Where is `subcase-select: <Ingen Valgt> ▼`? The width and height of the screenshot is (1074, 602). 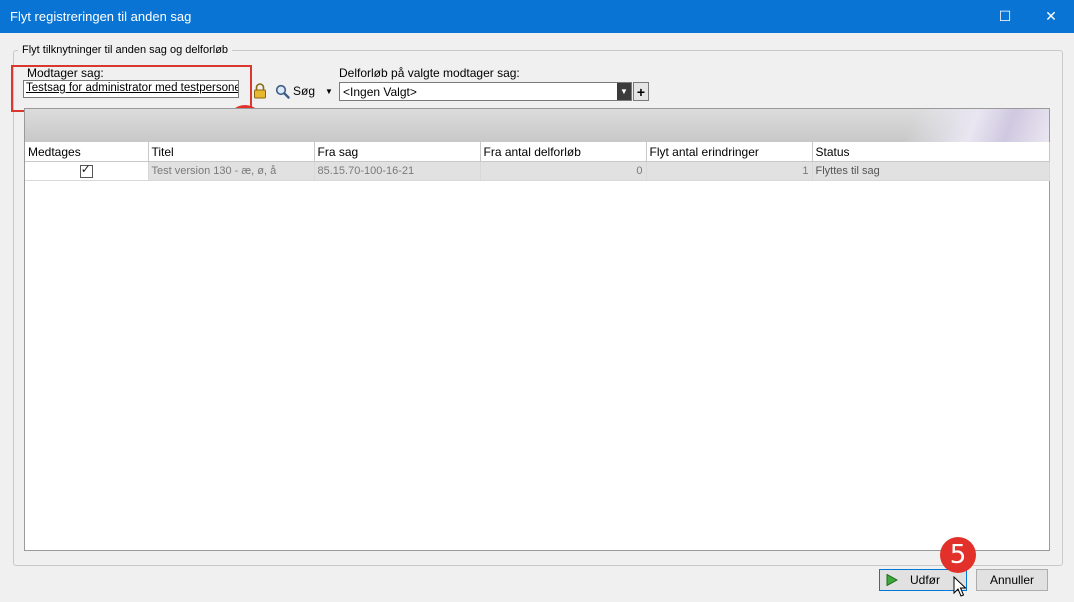
subcase-select: <Ingen Valgt> ▼ is located at coordinates (485, 91).